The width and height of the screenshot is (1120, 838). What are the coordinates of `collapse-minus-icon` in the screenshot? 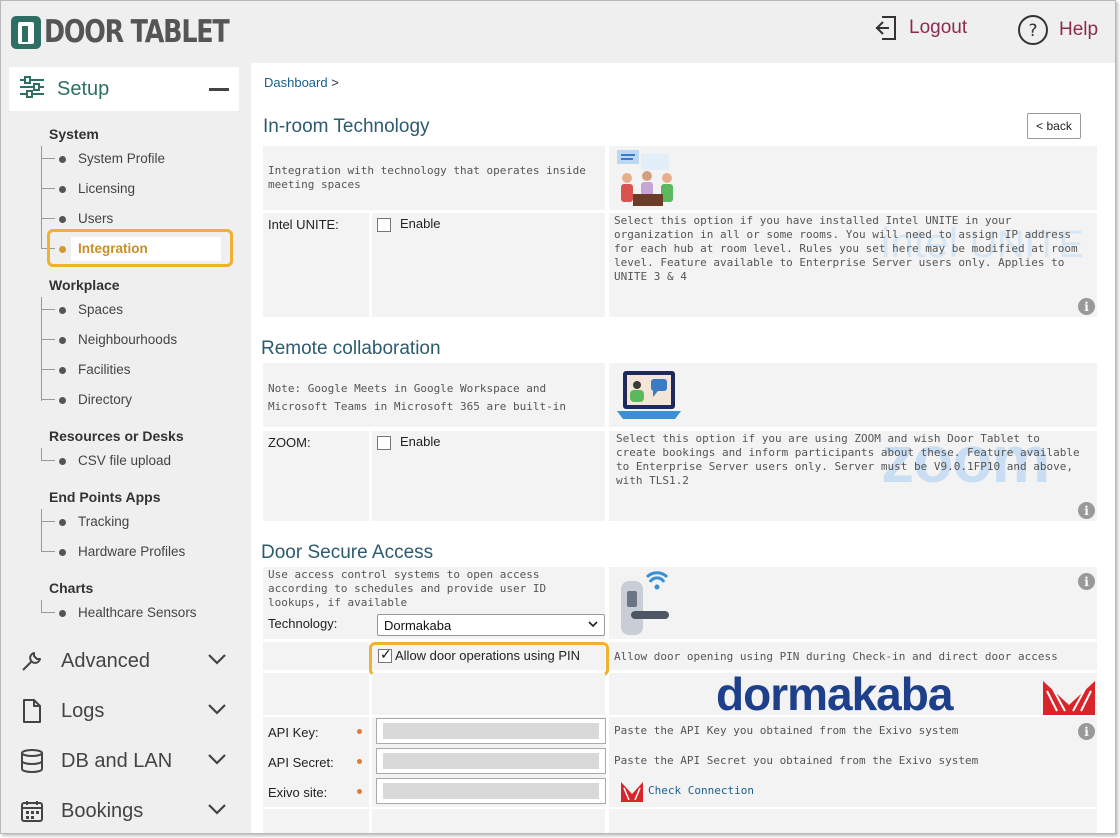 It's located at (219, 89).